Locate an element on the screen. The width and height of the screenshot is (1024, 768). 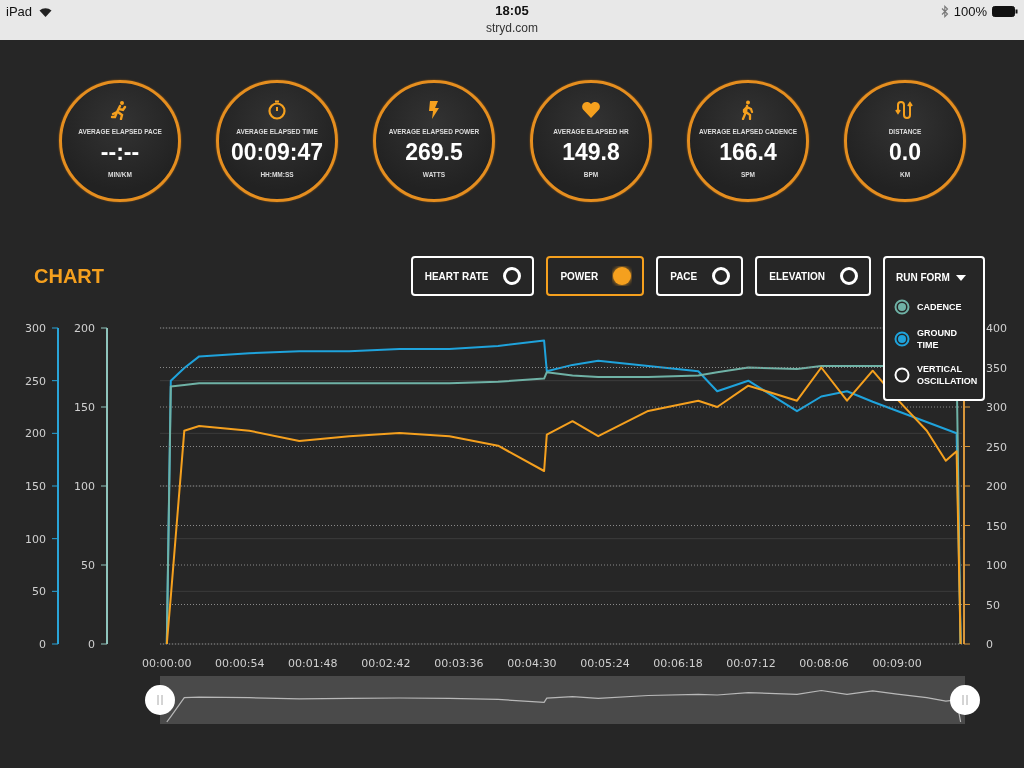
stat-value: 00:09:47 is located at coordinates (277, 152).